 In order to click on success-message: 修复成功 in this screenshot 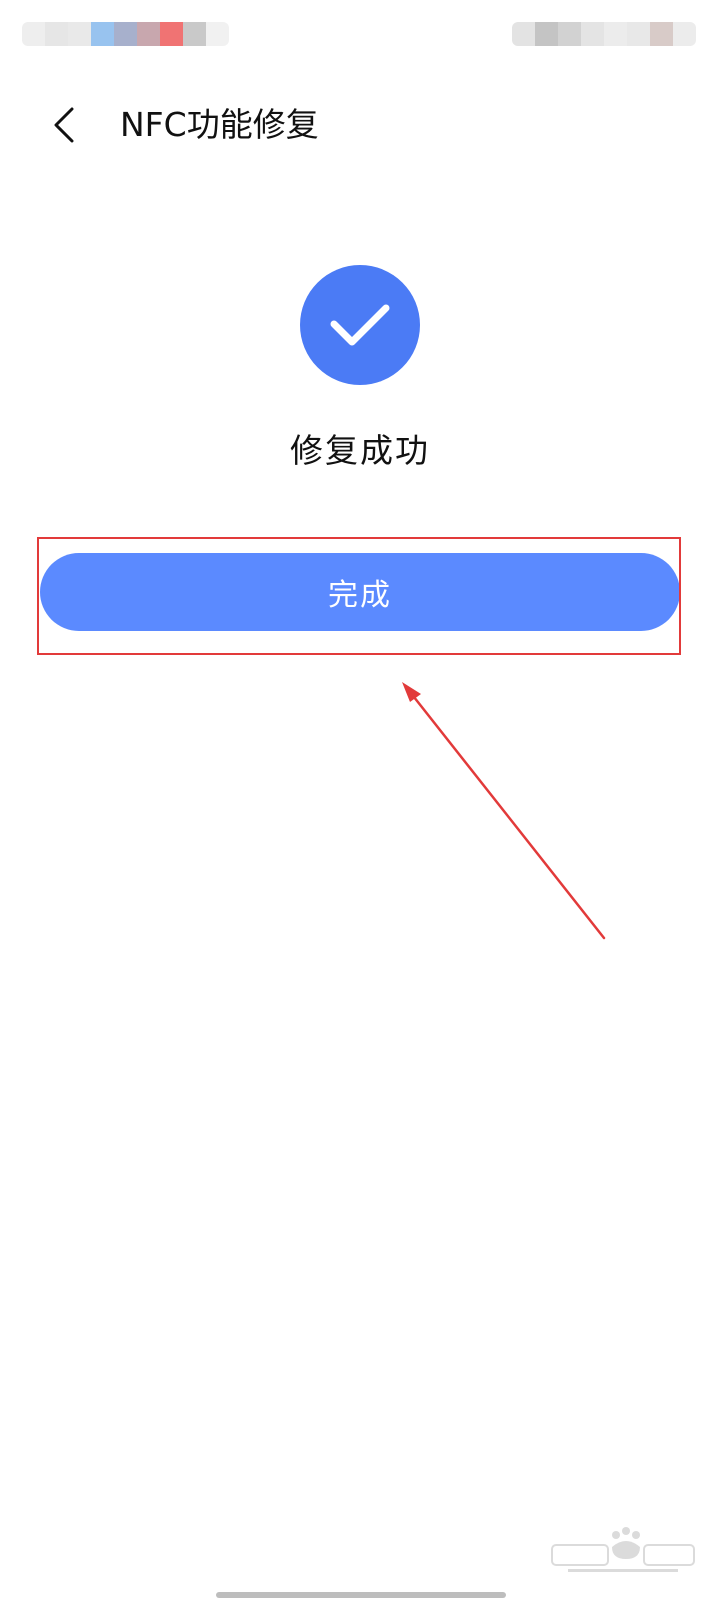, I will do `click(360, 450)`.